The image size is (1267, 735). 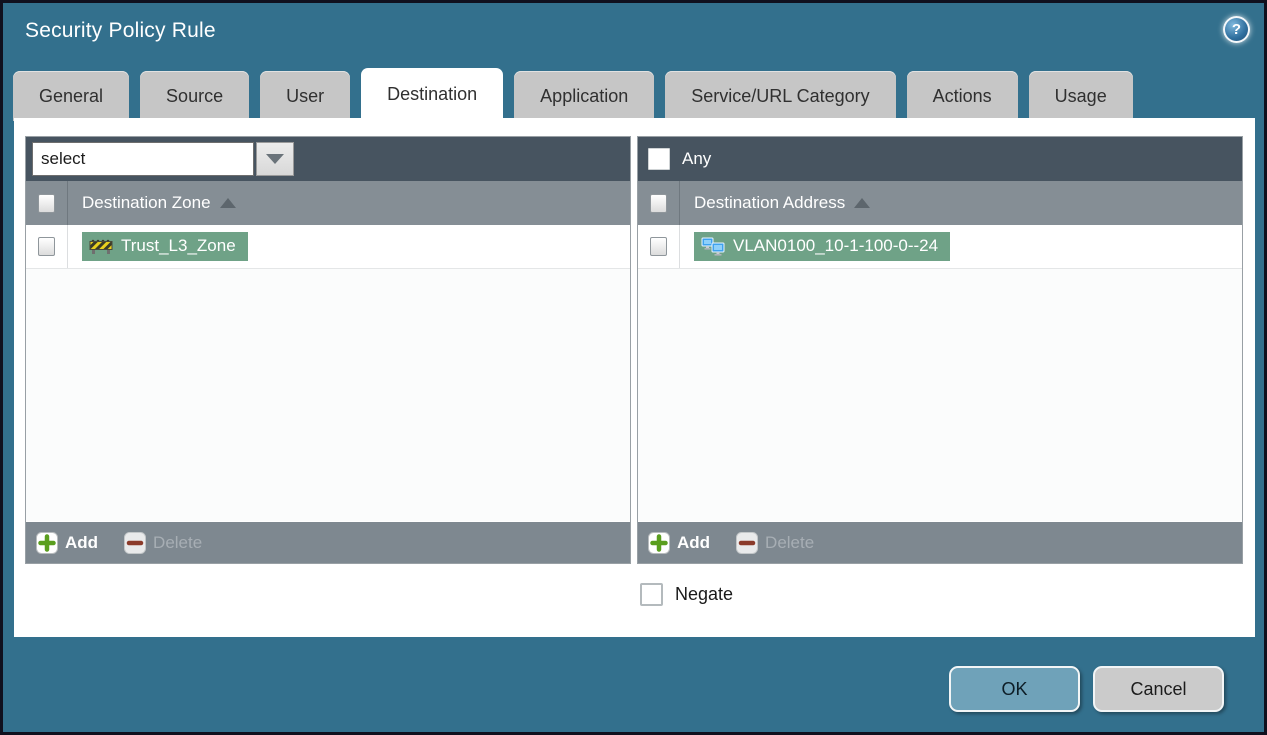 I want to click on address-chip: VLAN0100_10-1-100-0--24, so click(x=822, y=246).